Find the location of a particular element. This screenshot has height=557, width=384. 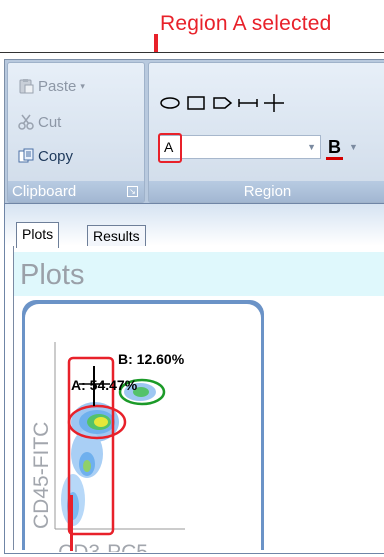

annotation-label: Region A selected is located at coordinates (246, 23).